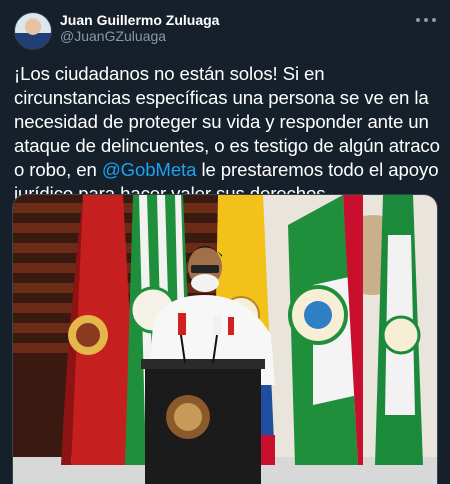 This screenshot has width=450, height=484. I want to click on more-options-icon, so click(426, 20).